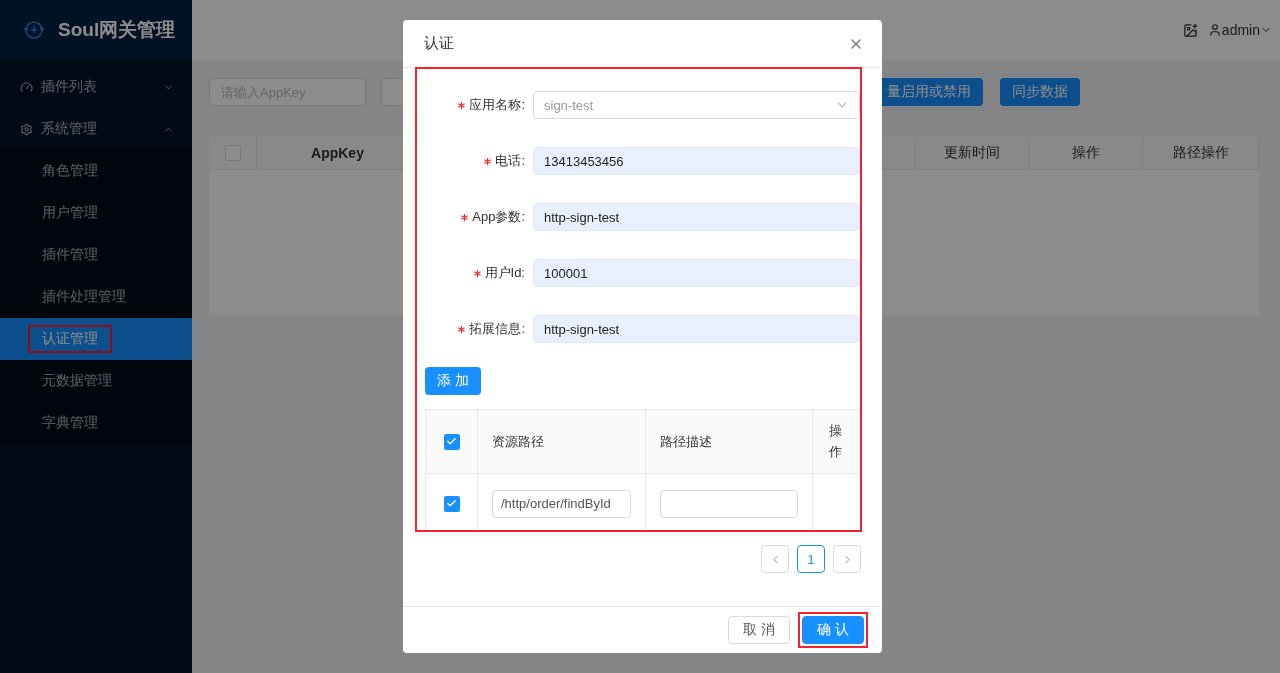 The width and height of the screenshot is (1280, 673). I want to click on submenu-item: 插件处理管理, so click(96, 297).